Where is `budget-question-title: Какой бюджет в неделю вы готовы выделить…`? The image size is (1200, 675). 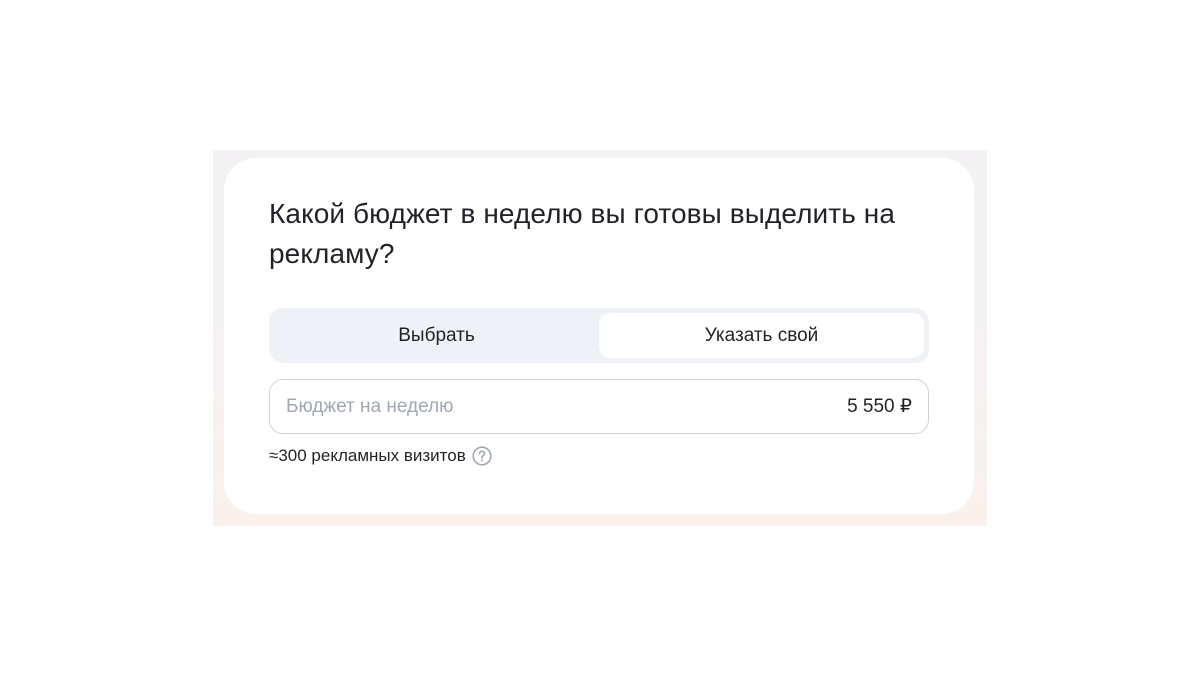
budget-question-title: Какой бюджет в неделю вы готовы выделить… is located at coordinates (582, 233).